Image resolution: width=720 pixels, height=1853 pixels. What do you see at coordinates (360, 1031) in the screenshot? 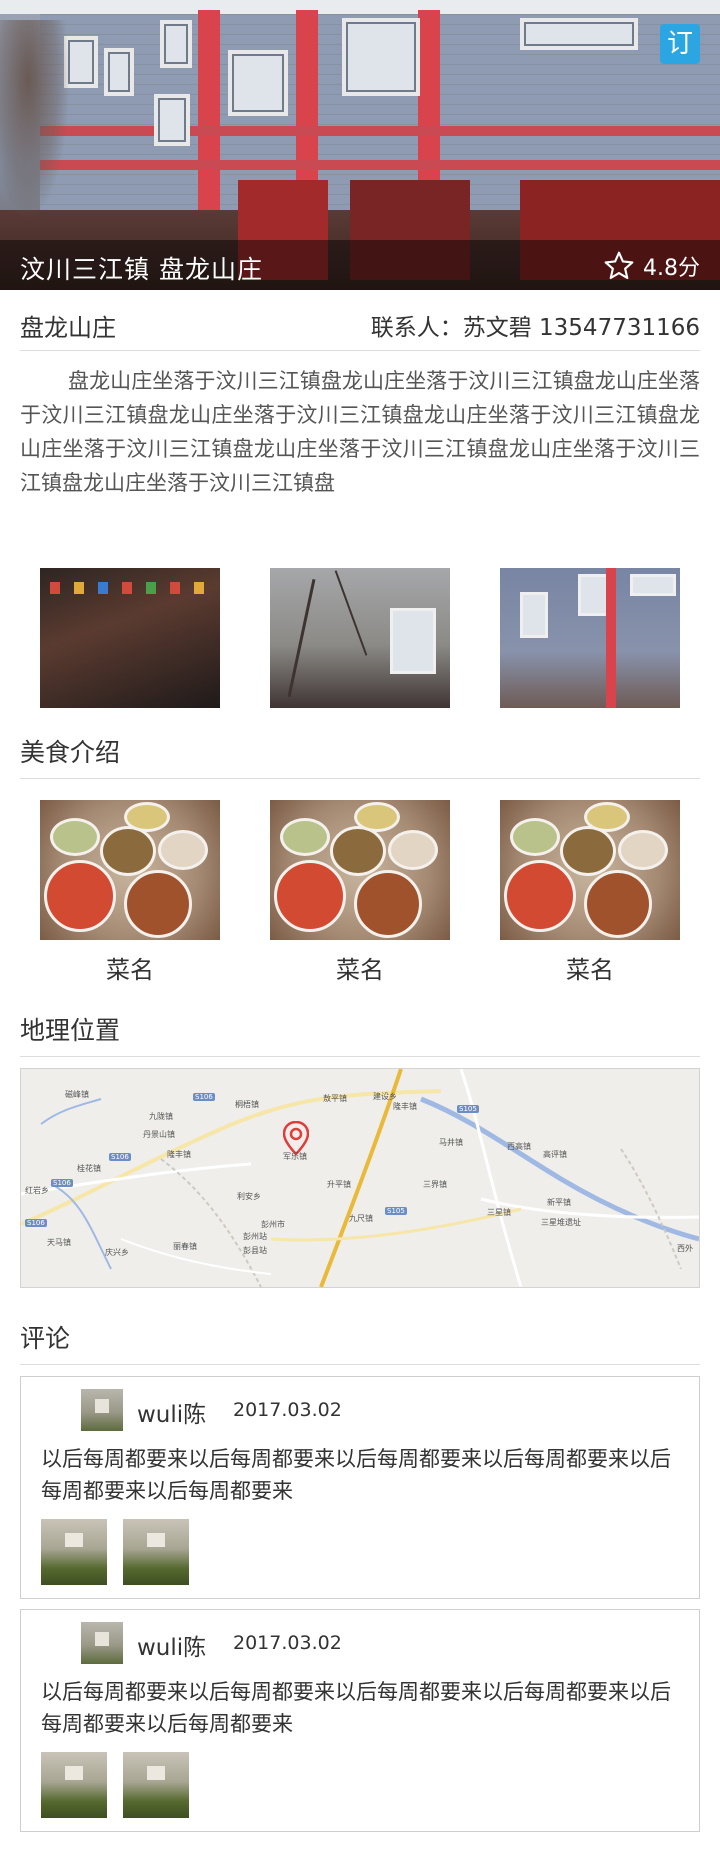
I see `section-title-location: 地理位置` at bounding box center [360, 1031].